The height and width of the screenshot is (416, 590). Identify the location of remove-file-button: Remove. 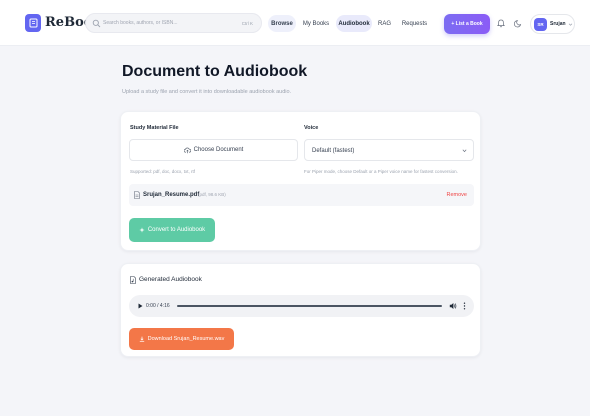
(457, 195).